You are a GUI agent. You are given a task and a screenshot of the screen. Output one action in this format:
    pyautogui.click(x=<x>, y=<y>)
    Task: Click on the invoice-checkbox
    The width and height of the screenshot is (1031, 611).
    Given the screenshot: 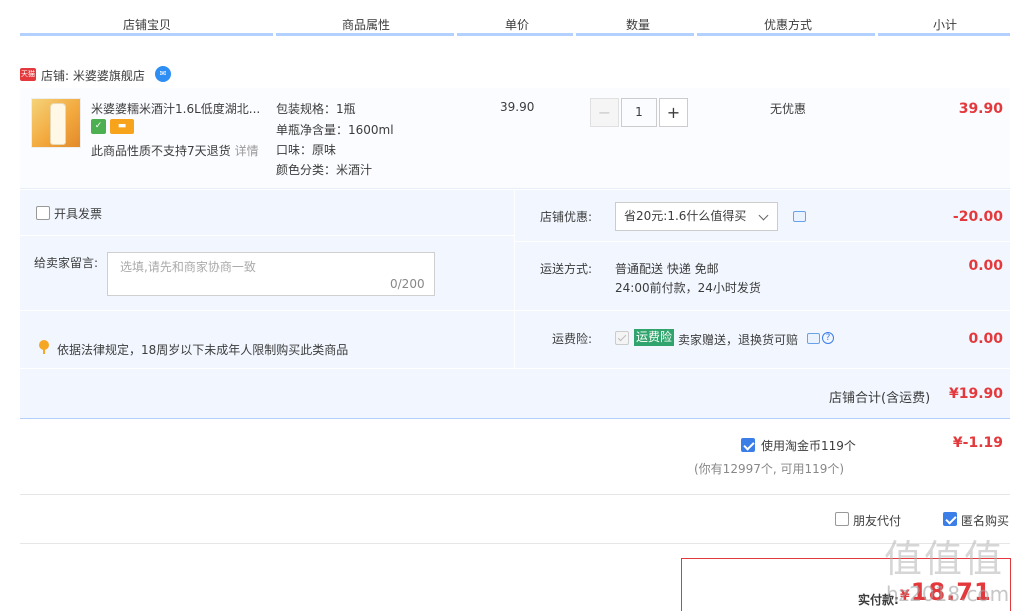 What is the action you would take?
    pyautogui.click(x=43, y=213)
    